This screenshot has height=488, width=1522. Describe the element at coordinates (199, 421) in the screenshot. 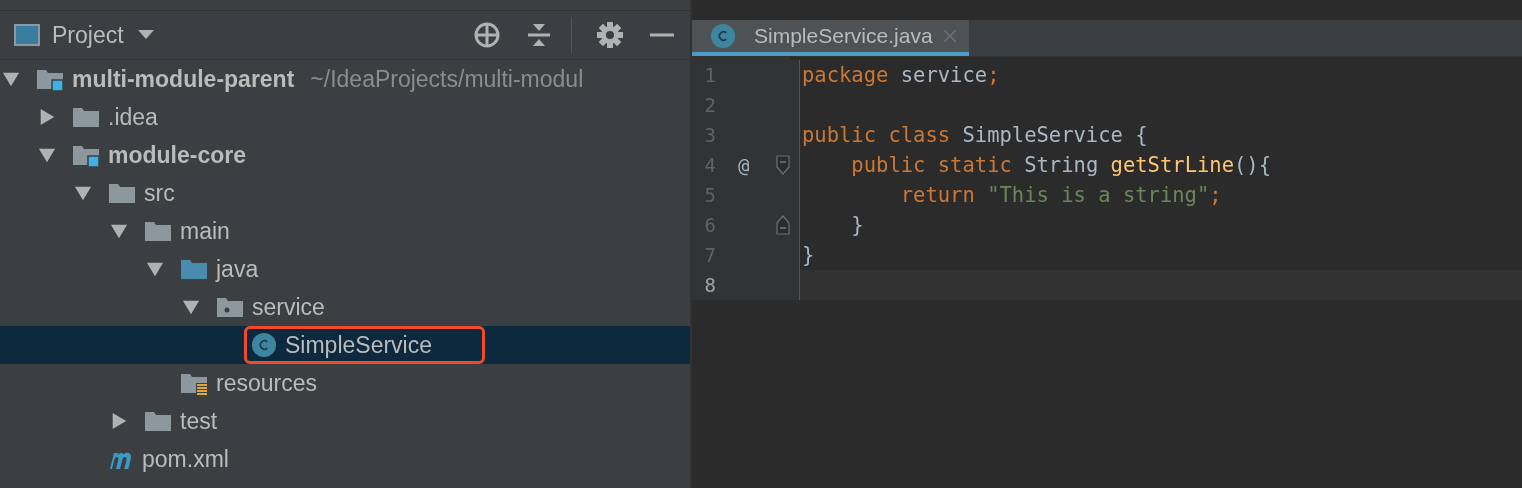

I see `tree-item-label: test` at that location.